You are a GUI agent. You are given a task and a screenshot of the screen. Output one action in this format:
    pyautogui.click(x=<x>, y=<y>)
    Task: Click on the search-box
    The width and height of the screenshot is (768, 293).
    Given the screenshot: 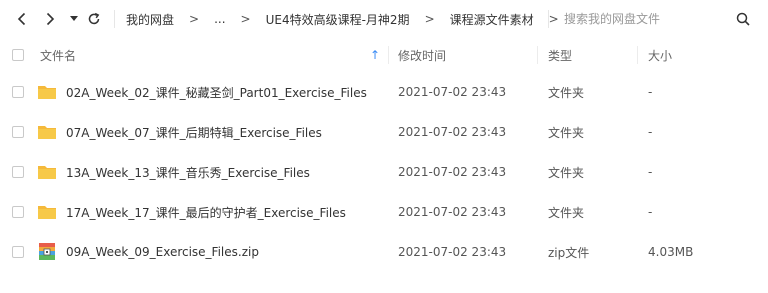 What is the action you would take?
    pyautogui.click(x=653, y=19)
    